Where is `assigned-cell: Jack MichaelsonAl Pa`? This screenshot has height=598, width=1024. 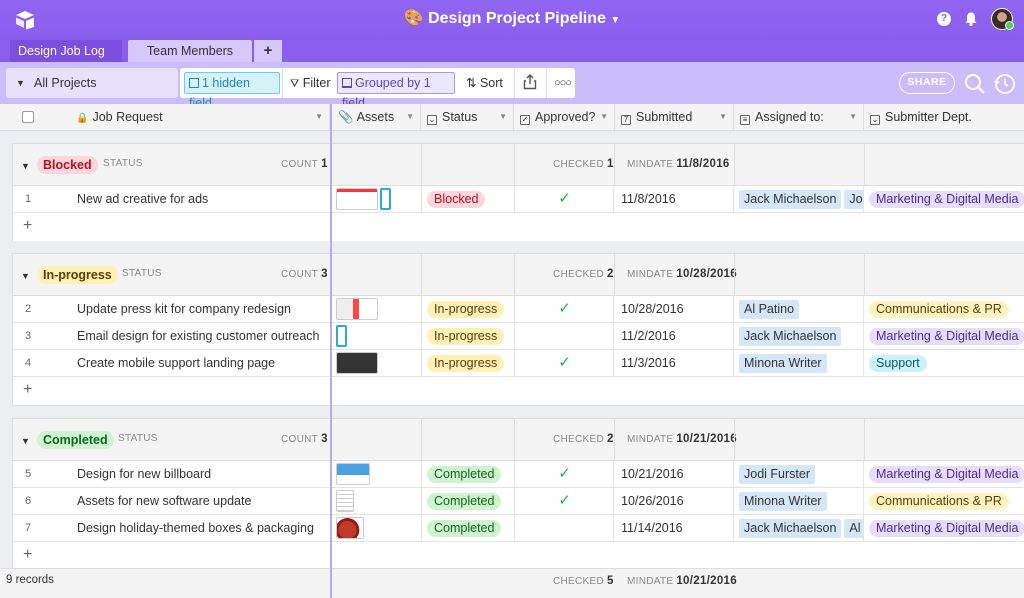
assigned-cell: Jack MichaelsonAl Pa is located at coordinates (799, 528).